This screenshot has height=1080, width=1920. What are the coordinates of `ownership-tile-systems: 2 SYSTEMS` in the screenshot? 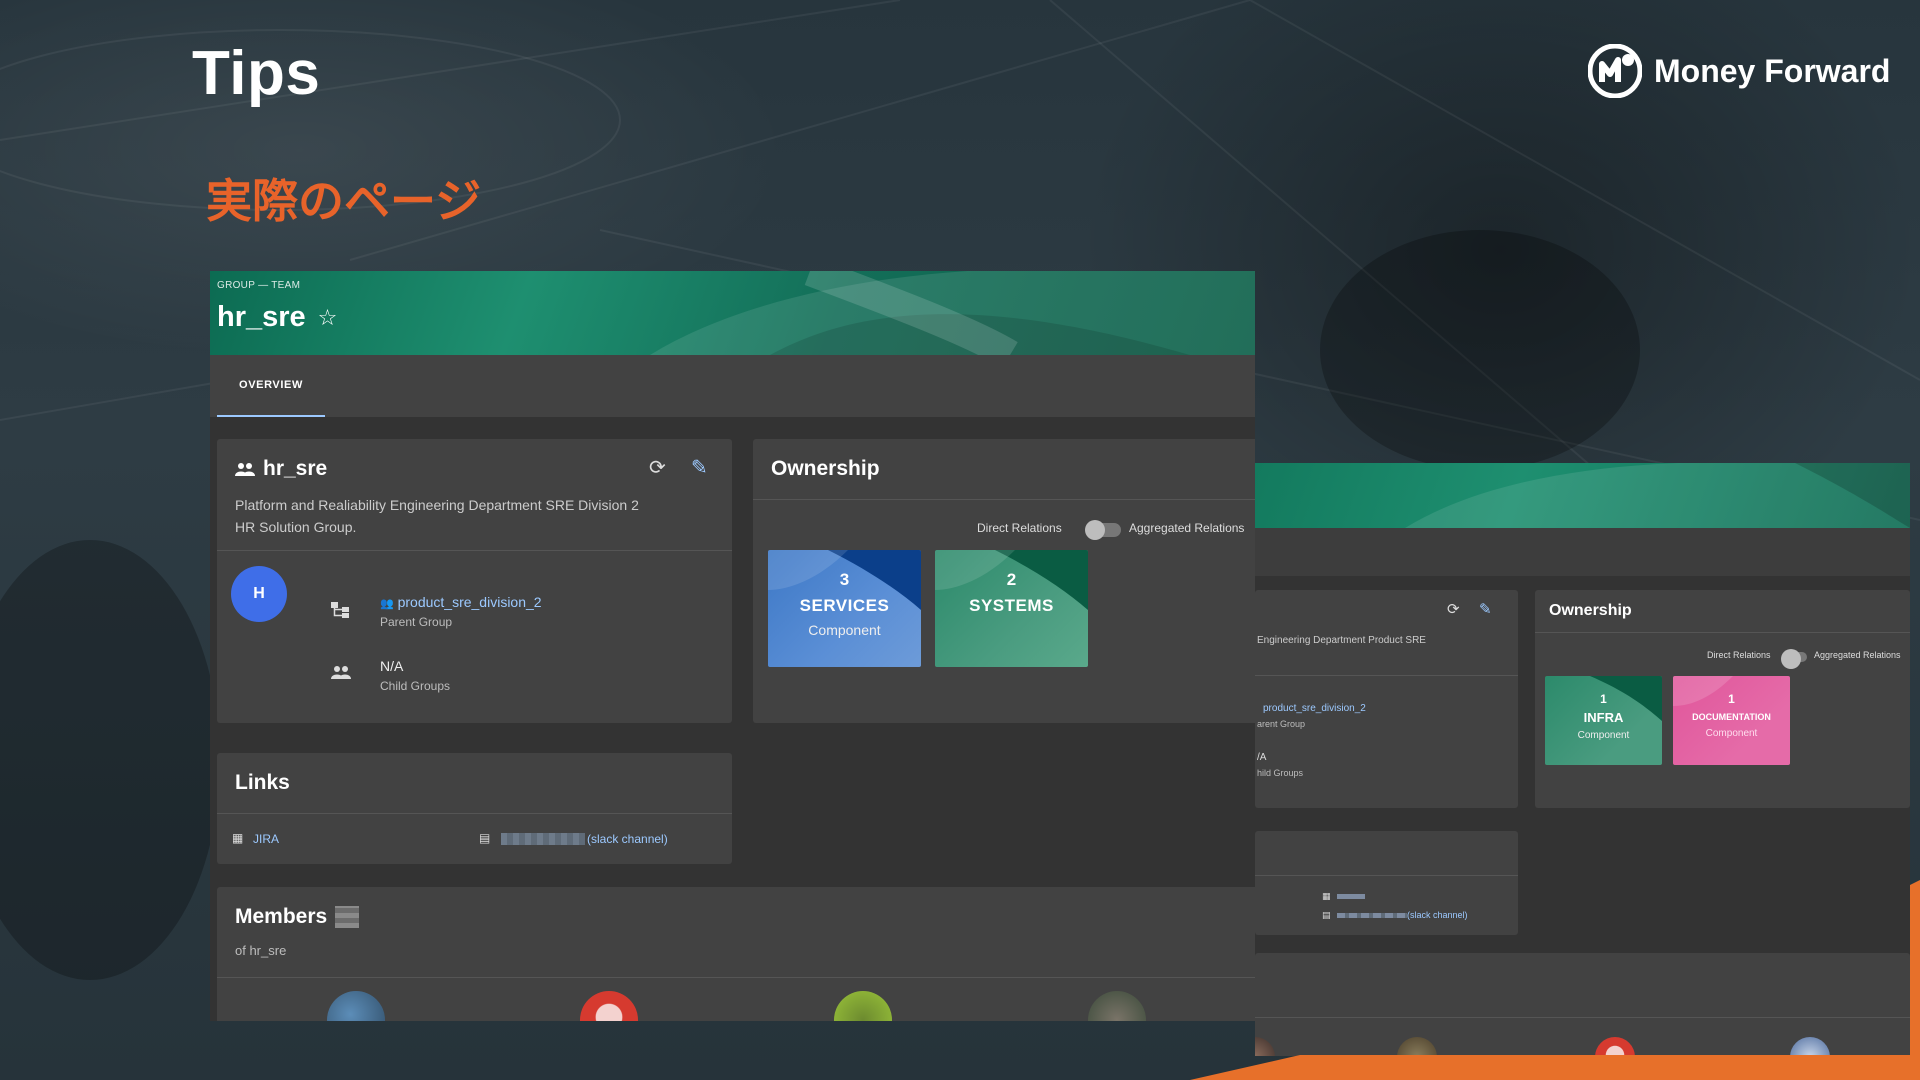 It's located at (1011, 608).